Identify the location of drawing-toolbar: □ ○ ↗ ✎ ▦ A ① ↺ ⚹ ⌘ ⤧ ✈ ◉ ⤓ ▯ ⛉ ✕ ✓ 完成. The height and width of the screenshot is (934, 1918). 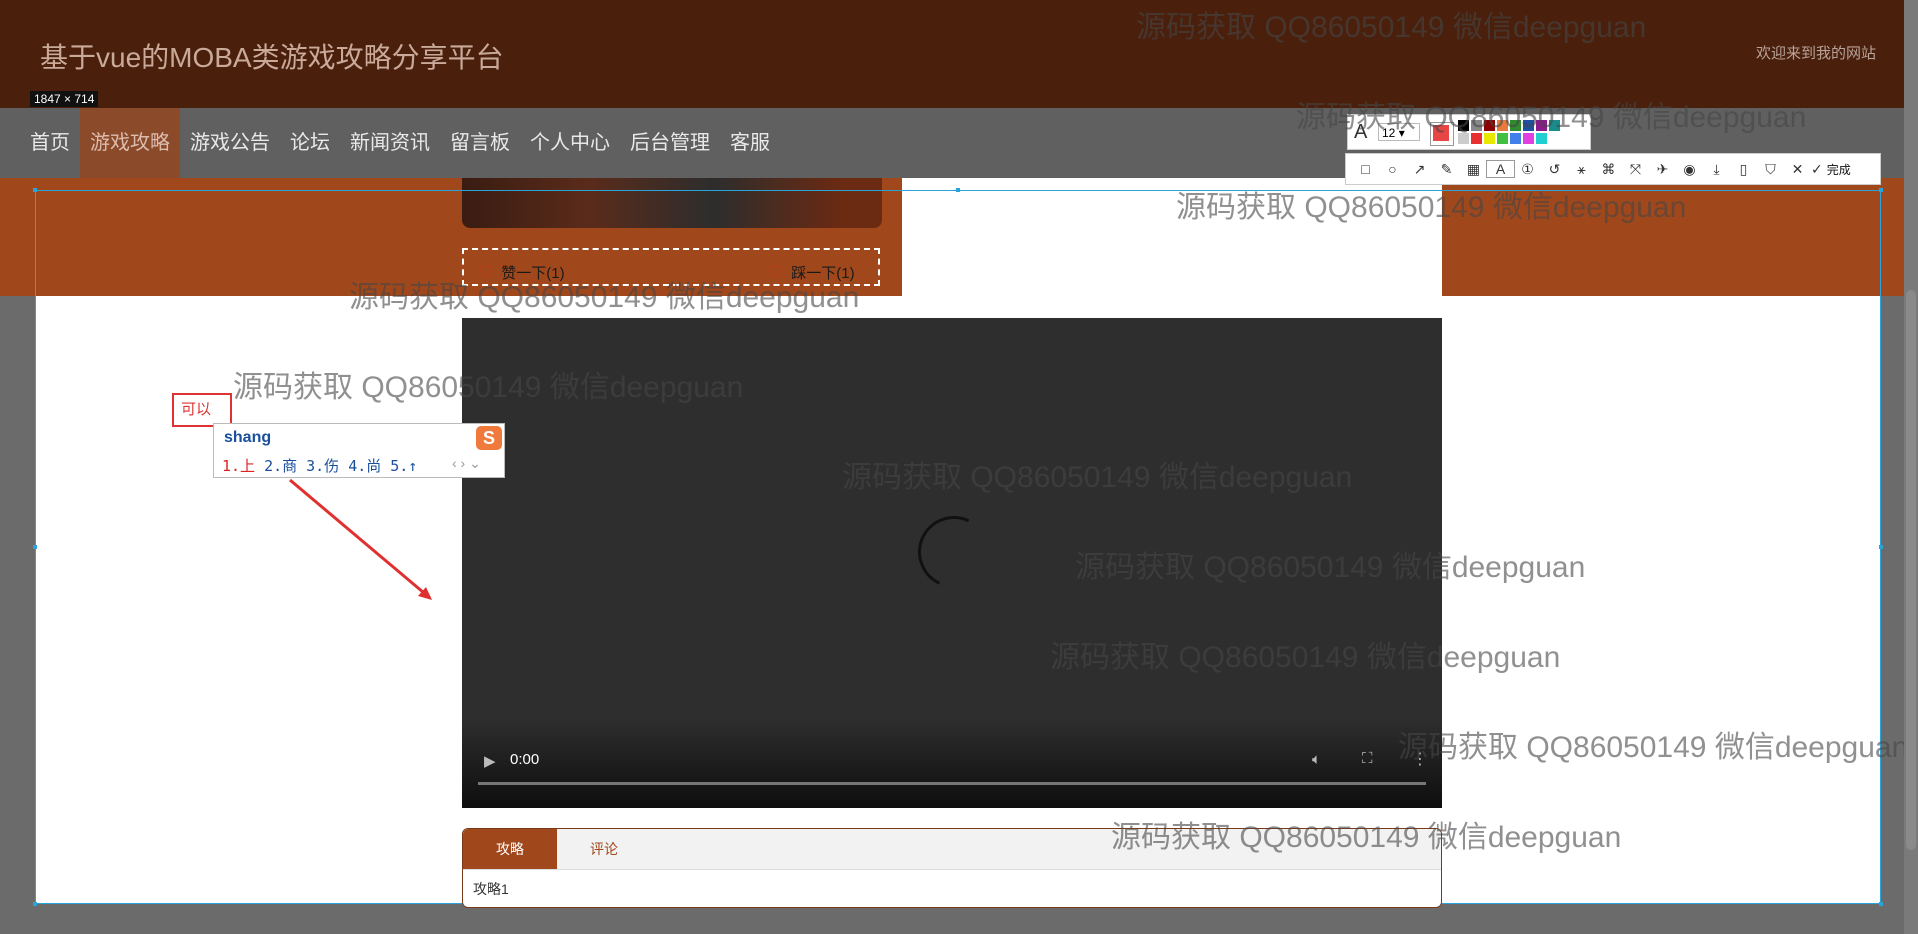
(1613, 169).